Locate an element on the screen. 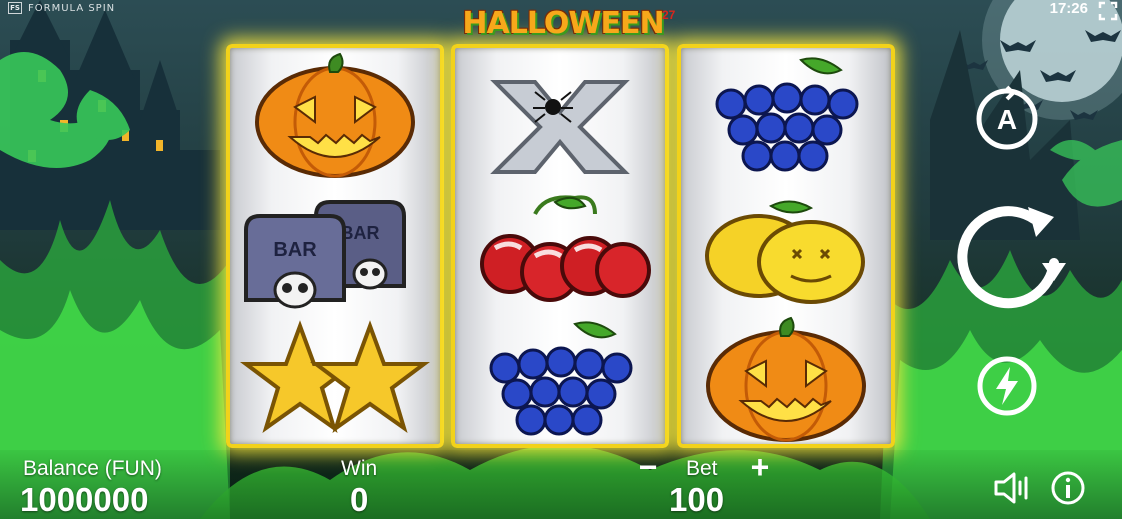 The height and width of the screenshot is (519, 1122). fullscreen-icon is located at coordinates (1108, 11).